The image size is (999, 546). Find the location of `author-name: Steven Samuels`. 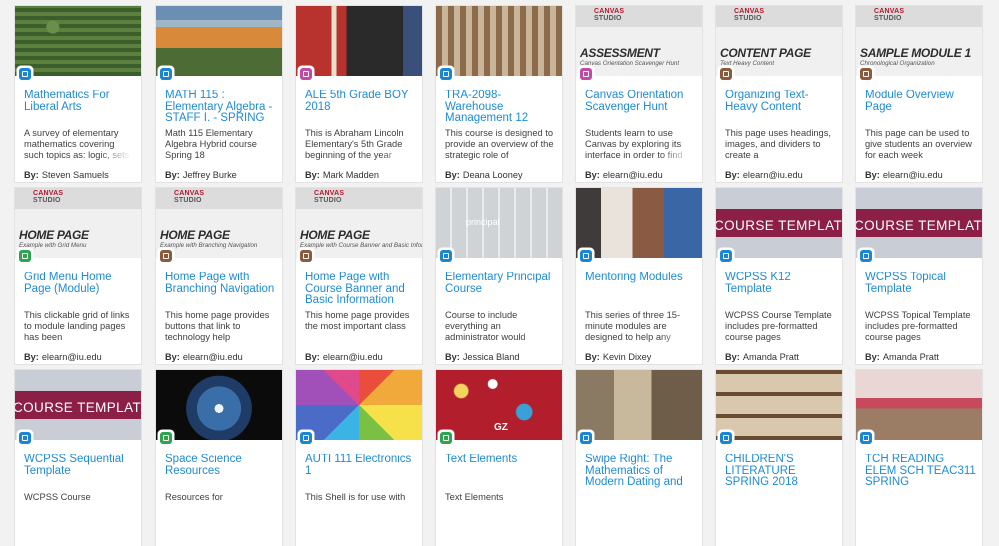

author-name: Steven Samuels is located at coordinates (75, 175).